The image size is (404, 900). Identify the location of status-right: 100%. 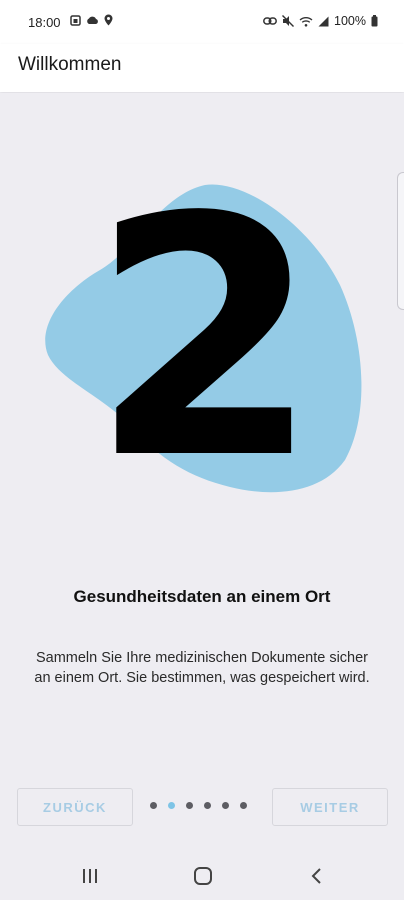
(320, 21).